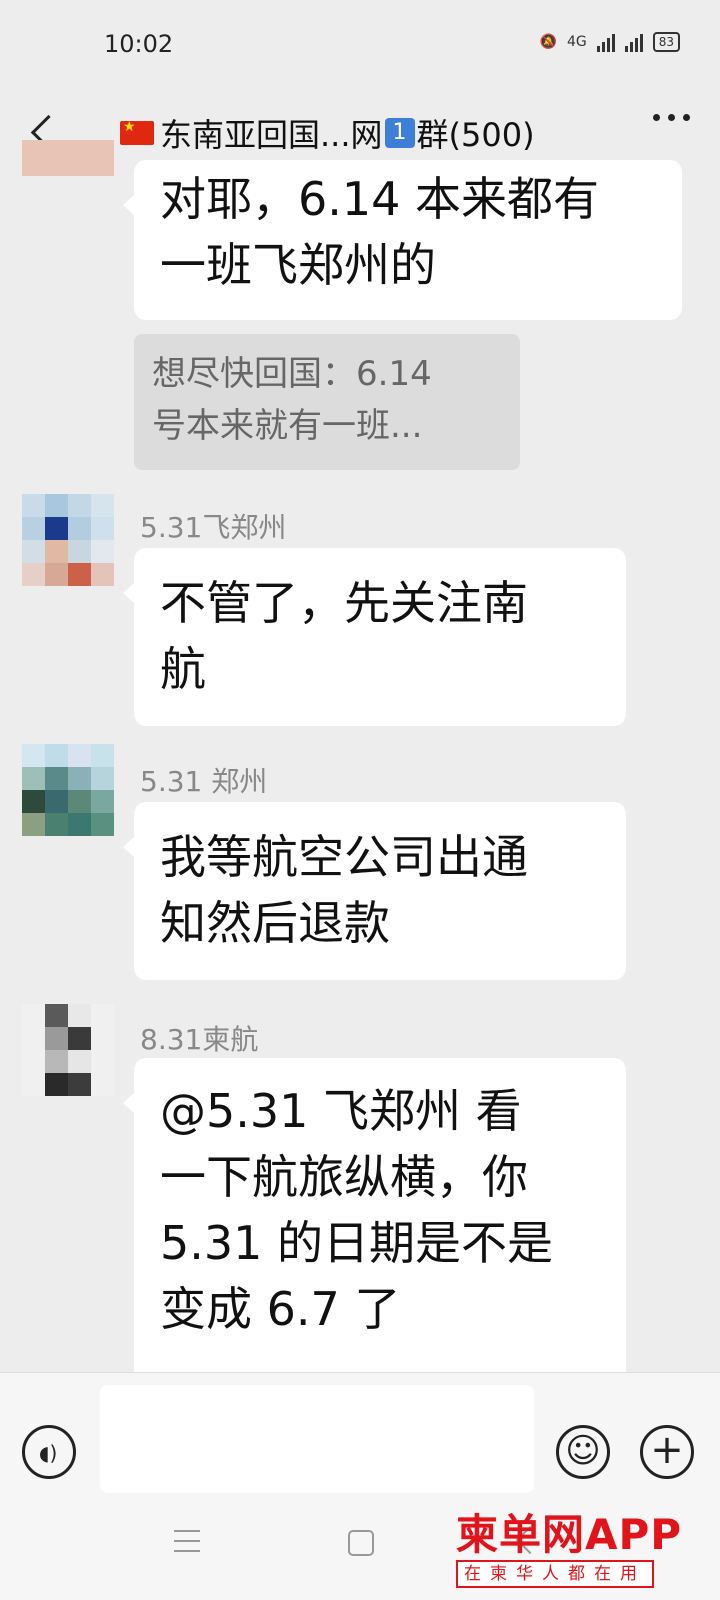  What do you see at coordinates (671, 117) in the screenshot?
I see `more-button` at bounding box center [671, 117].